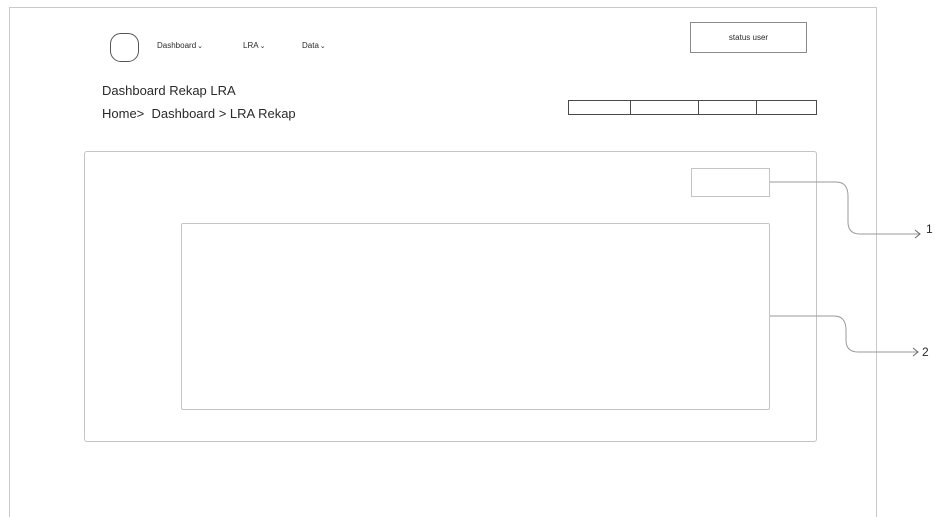  I want to click on nav-item-label: Dashboard, so click(177, 45).